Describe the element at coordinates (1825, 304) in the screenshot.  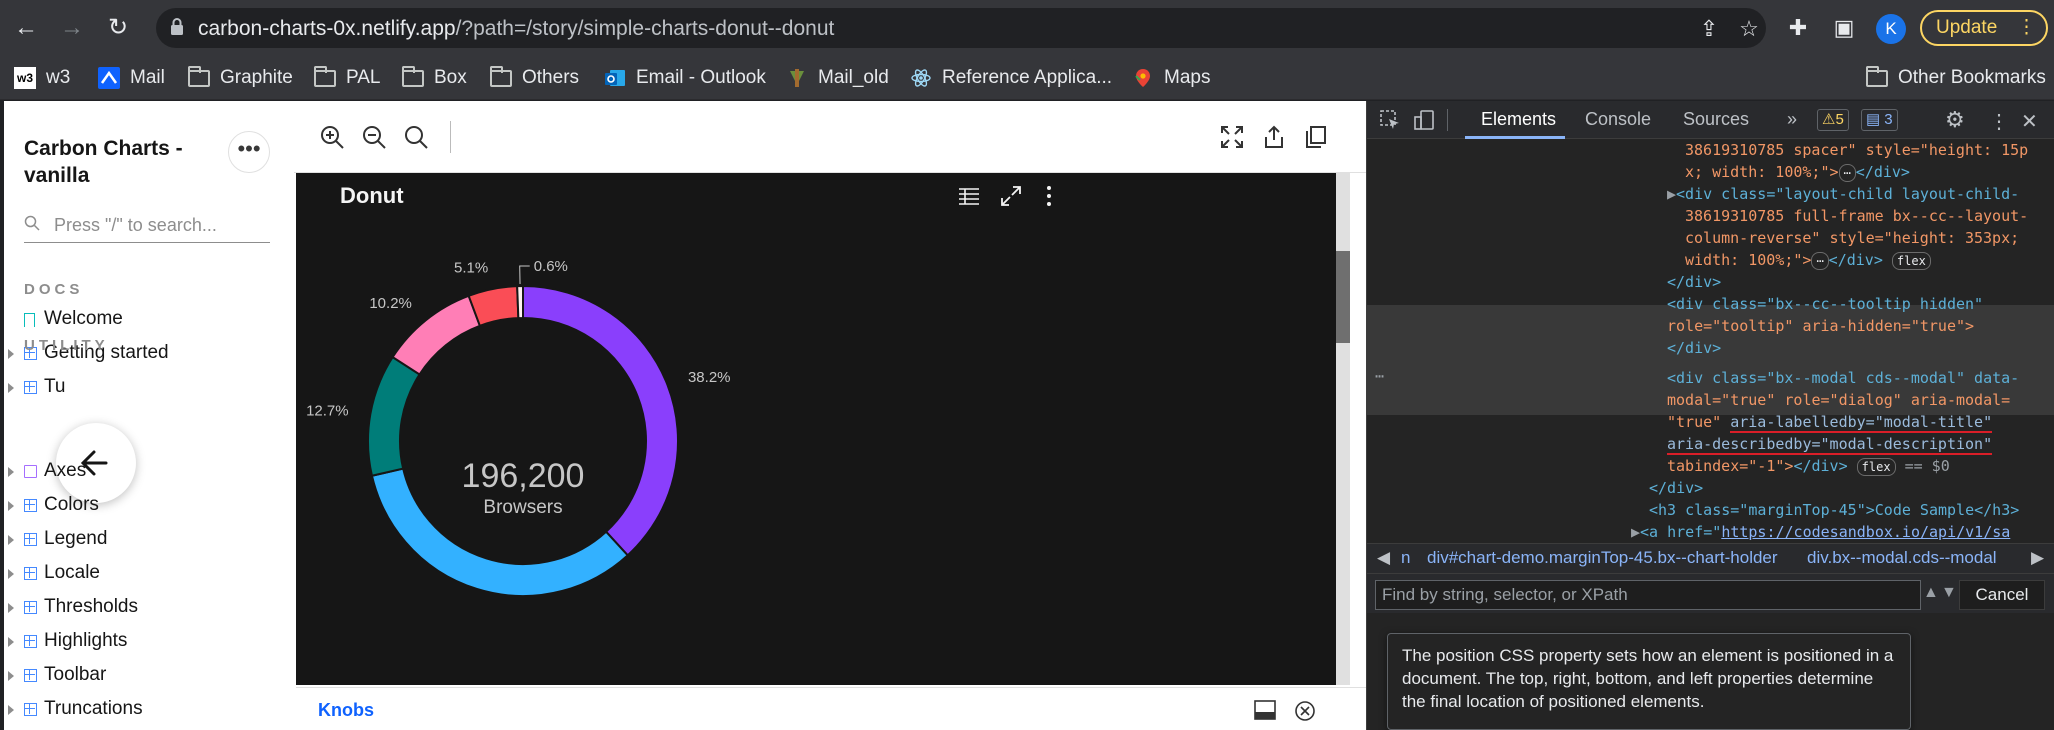
I see `code-line: <div class="bx--cc--tooltip hidden"` at that location.